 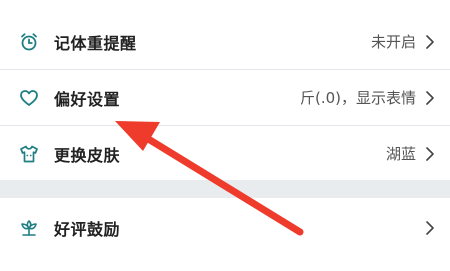 What do you see at coordinates (29, 153) in the screenshot?
I see `shirt-icon` at bounding box center [29, 153].